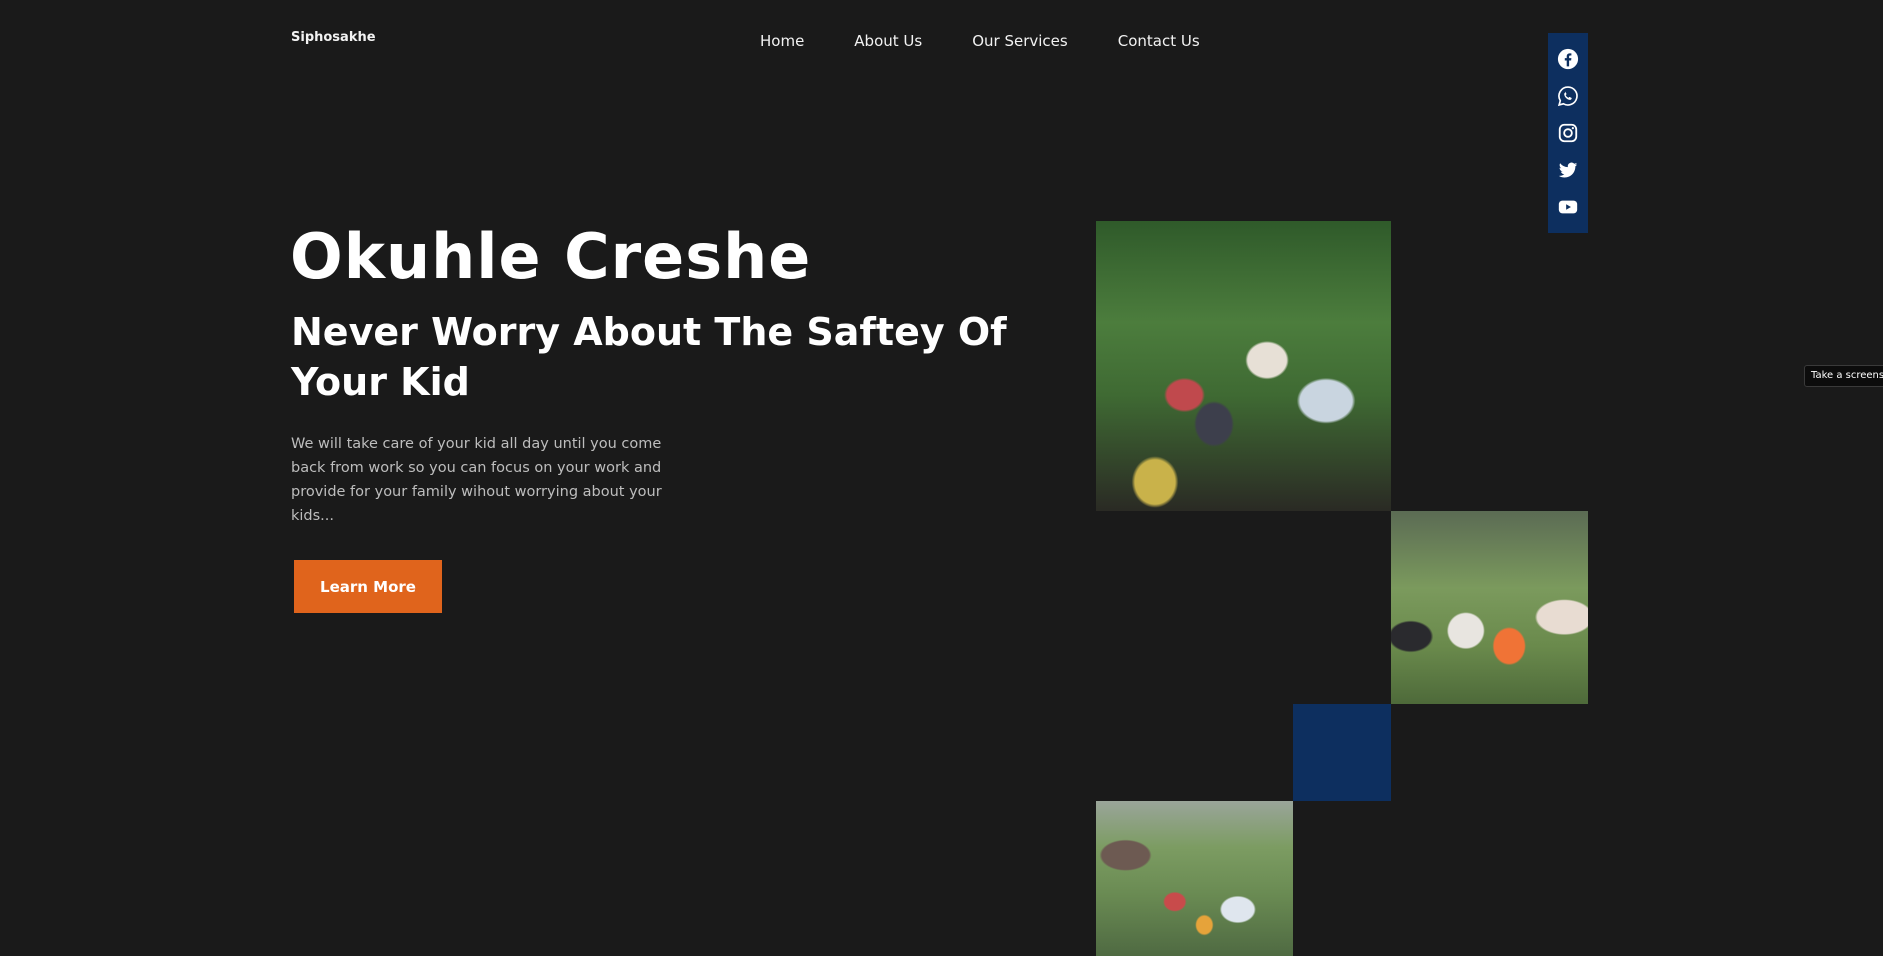 This screenshot has width=1883, height=956. What do you see at coordinates (1568, 207) in the screenshot?
I see `youtube-icon` at bounding box center [1568, 207].